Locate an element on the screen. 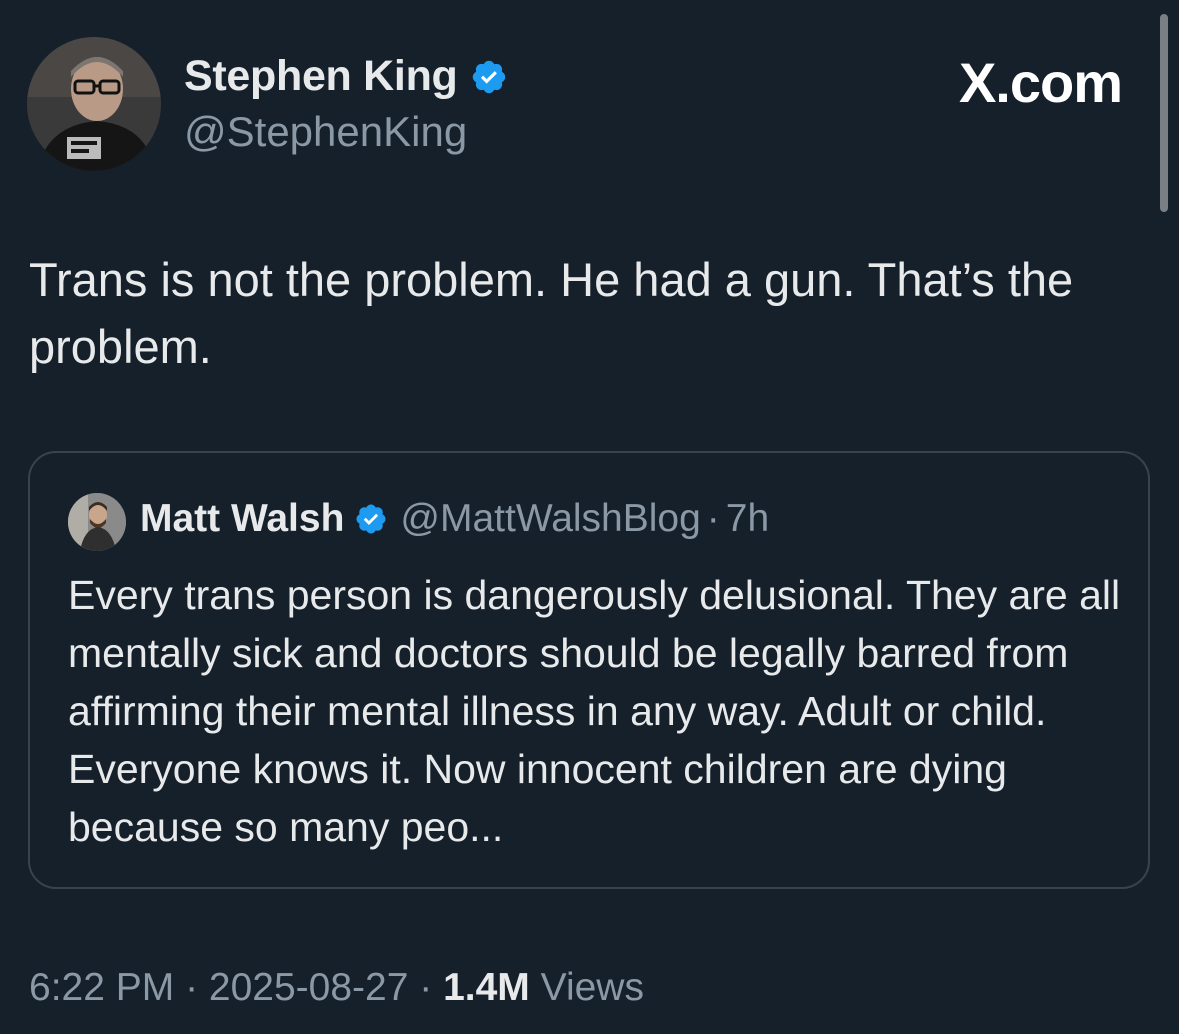  quoted-author-handle: @MattWalshBlog is located at coordinates (550, 519).